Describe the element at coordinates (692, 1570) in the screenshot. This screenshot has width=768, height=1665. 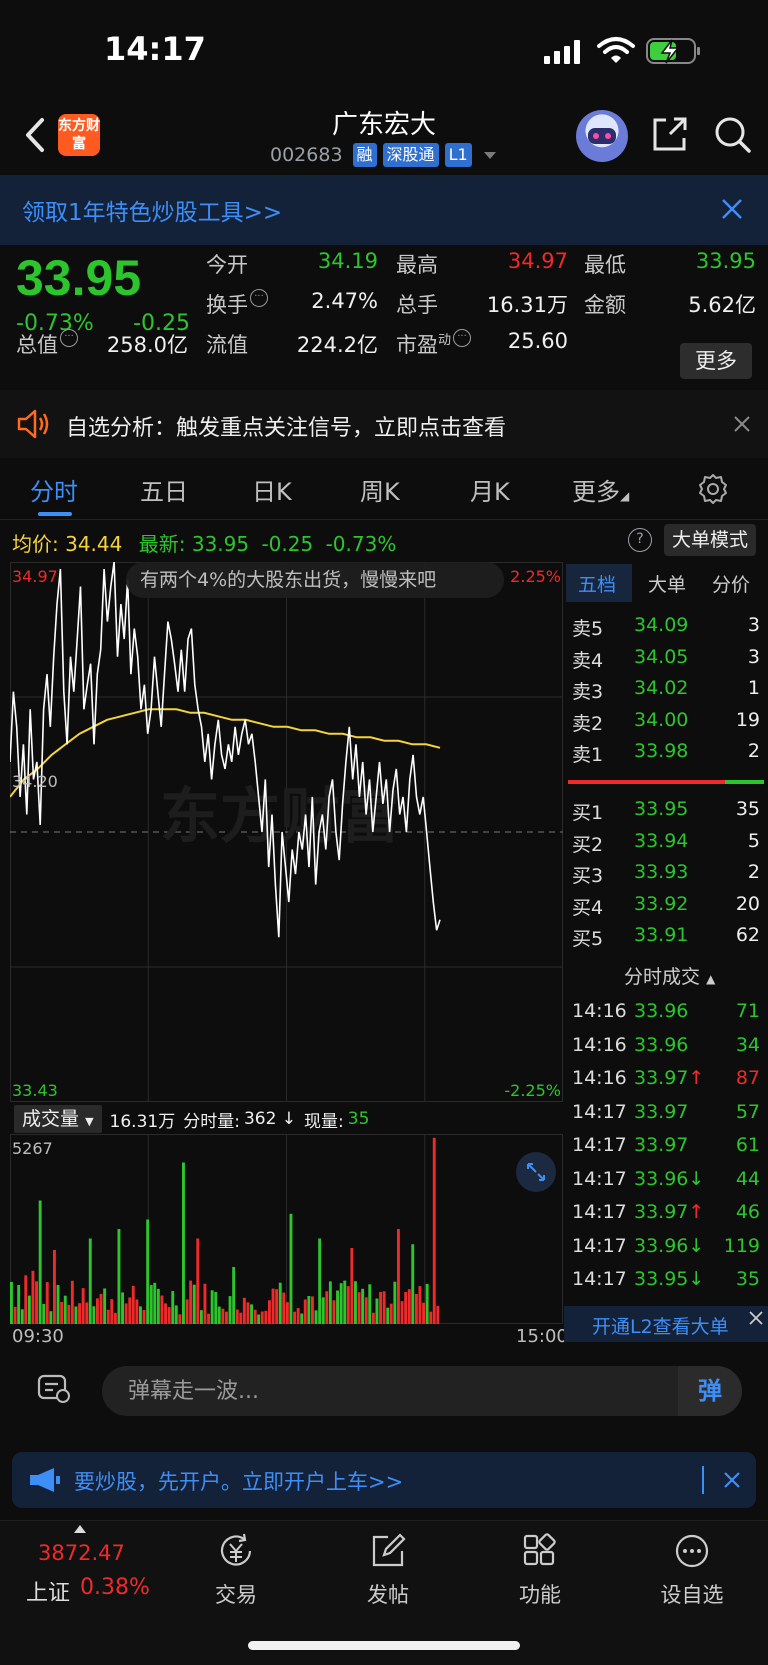
I see `nav-watchlist: 设自选` at that location.